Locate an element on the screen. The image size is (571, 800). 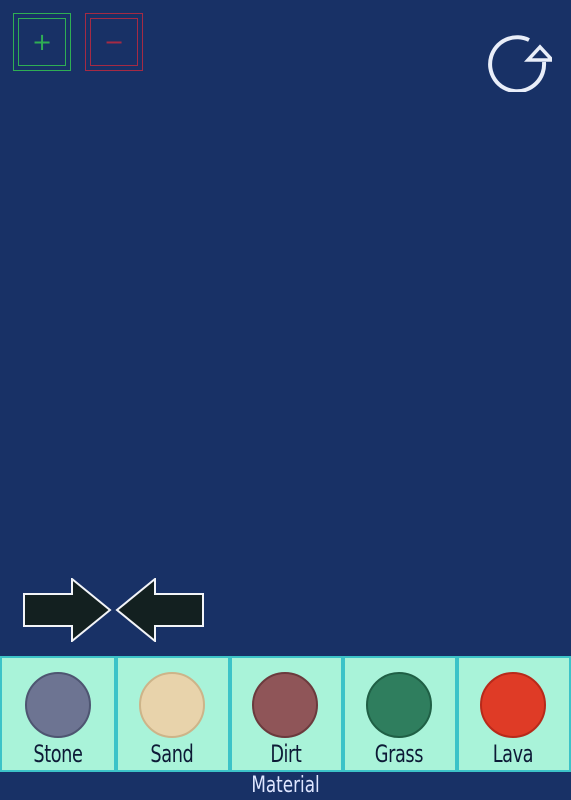
plus-icon: + is located at coordinates (42, 42).